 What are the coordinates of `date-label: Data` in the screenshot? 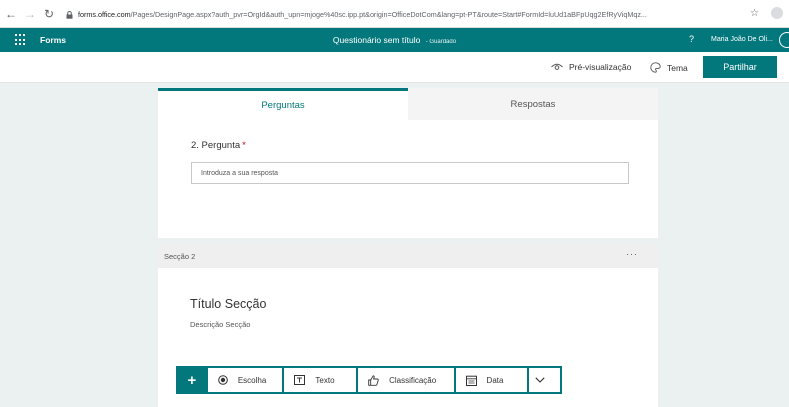 It's located at (495, 380).